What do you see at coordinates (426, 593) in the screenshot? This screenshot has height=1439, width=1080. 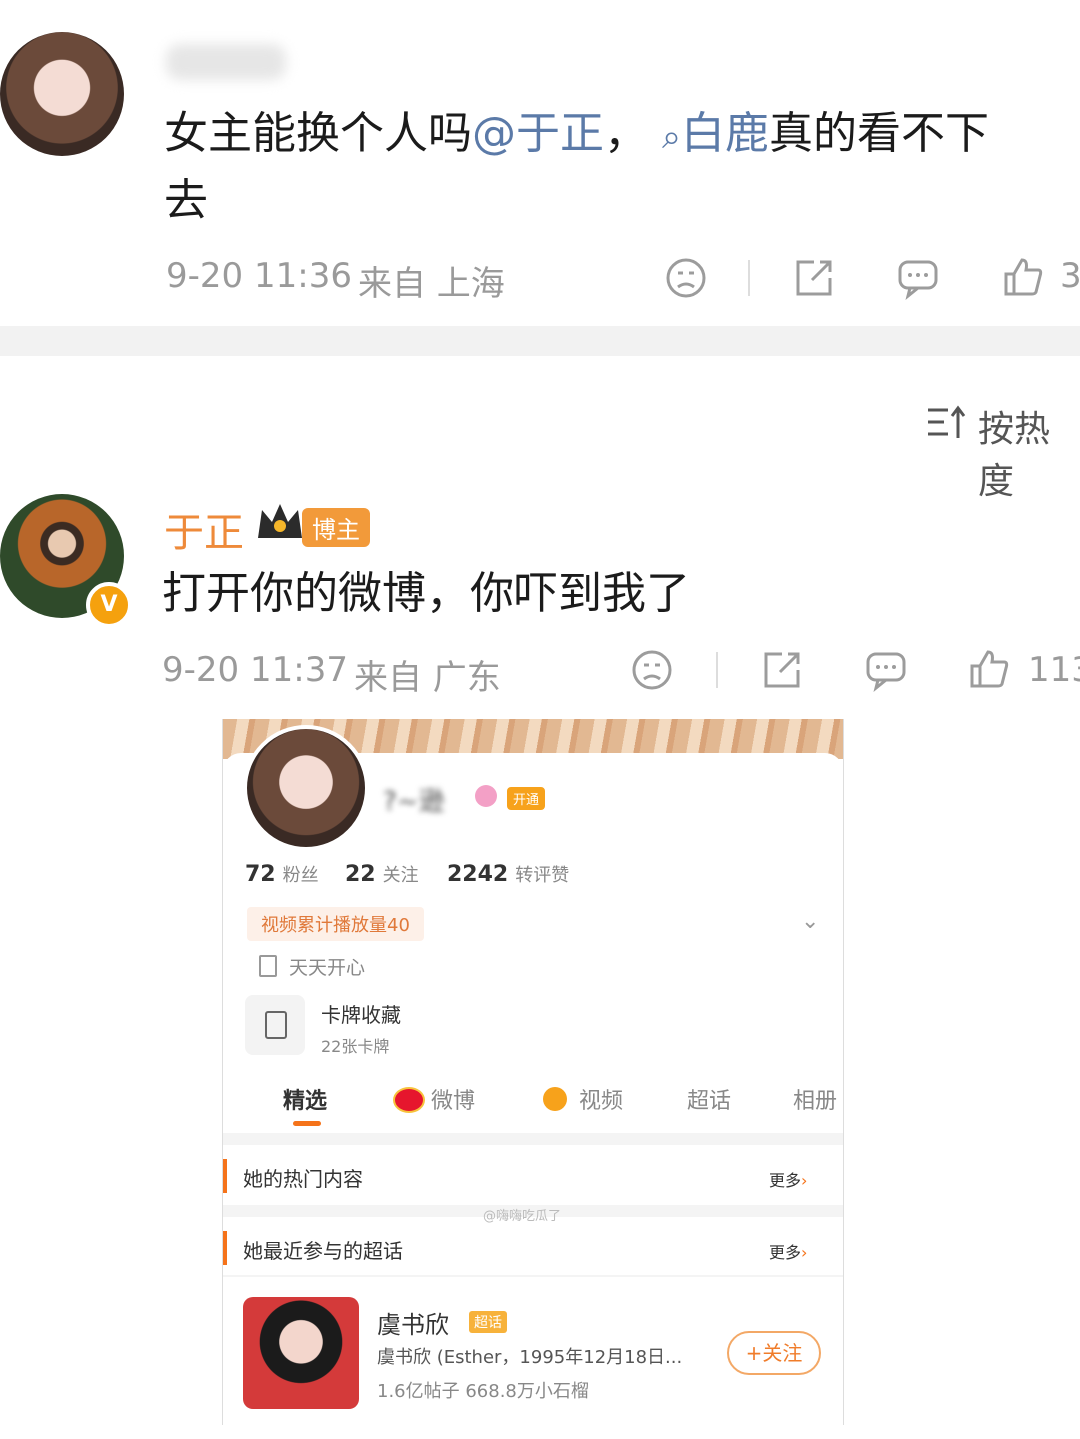 I see `reply-text: 打开你的微博，你吓到我了` at bounding box center [426, 593].